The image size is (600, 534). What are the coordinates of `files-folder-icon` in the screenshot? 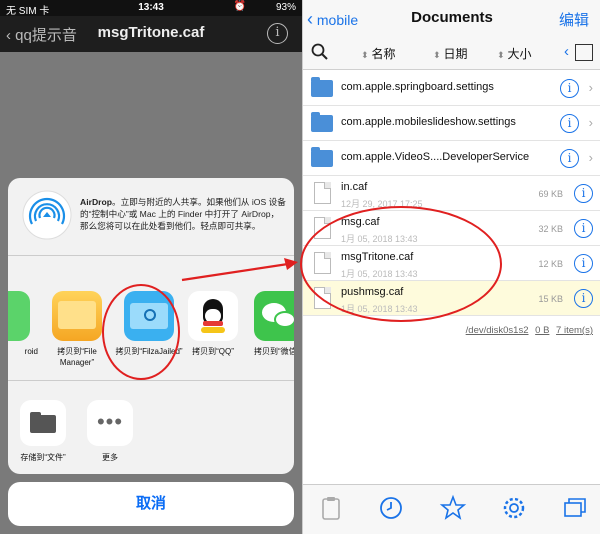 It's located at (43, 423).